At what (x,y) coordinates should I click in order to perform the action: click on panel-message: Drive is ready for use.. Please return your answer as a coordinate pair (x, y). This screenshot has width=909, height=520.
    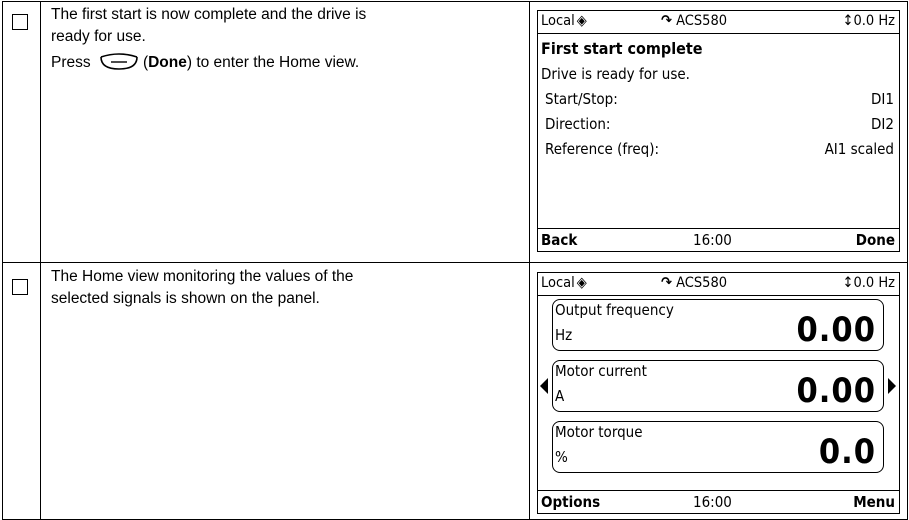
    Looking at the image, I should click on (615, 74).